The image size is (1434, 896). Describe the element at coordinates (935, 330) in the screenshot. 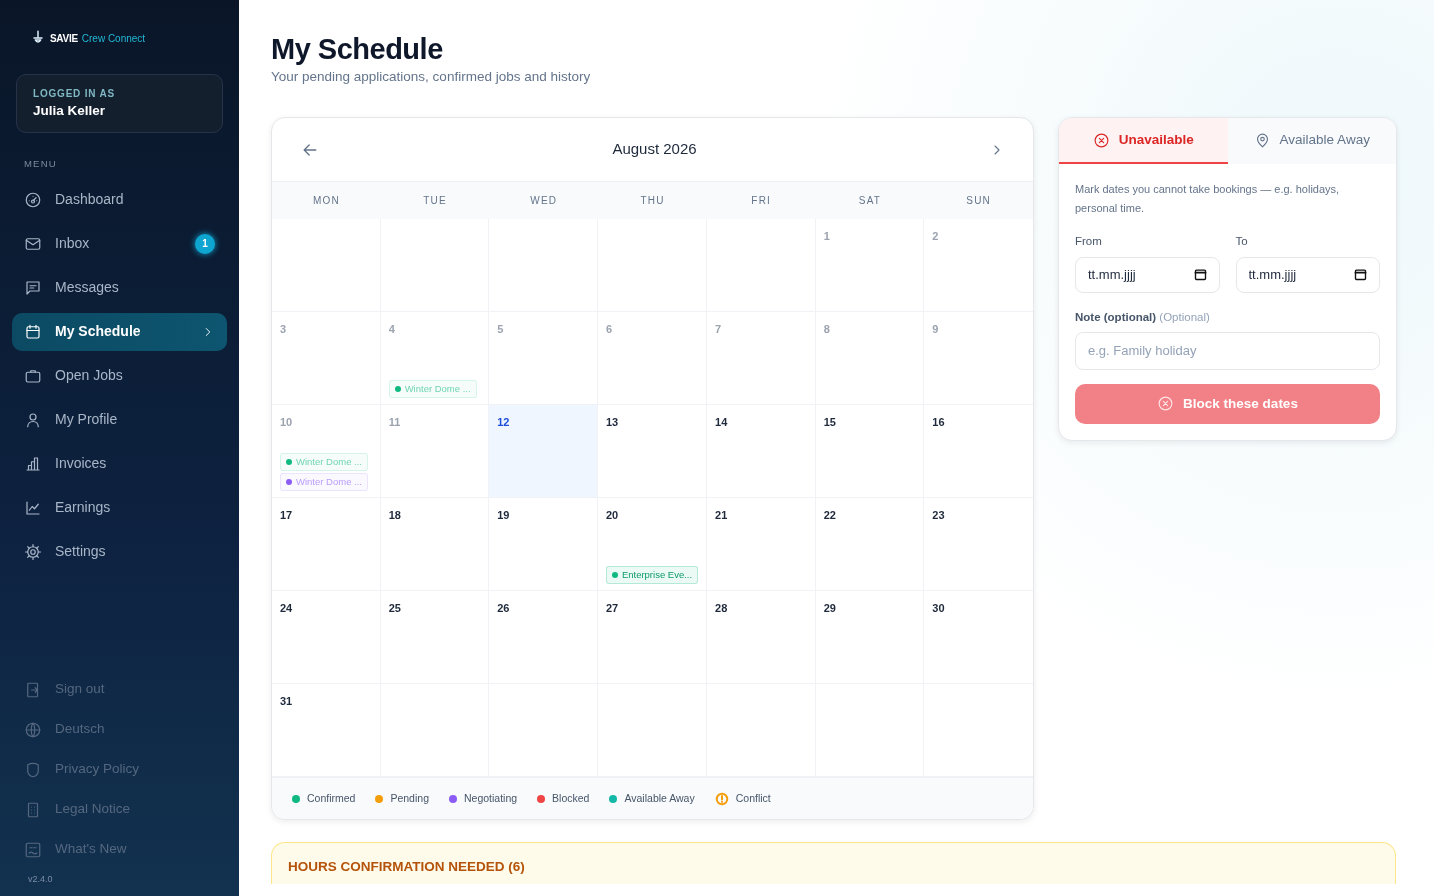

I see `day-number: 9` at that location.